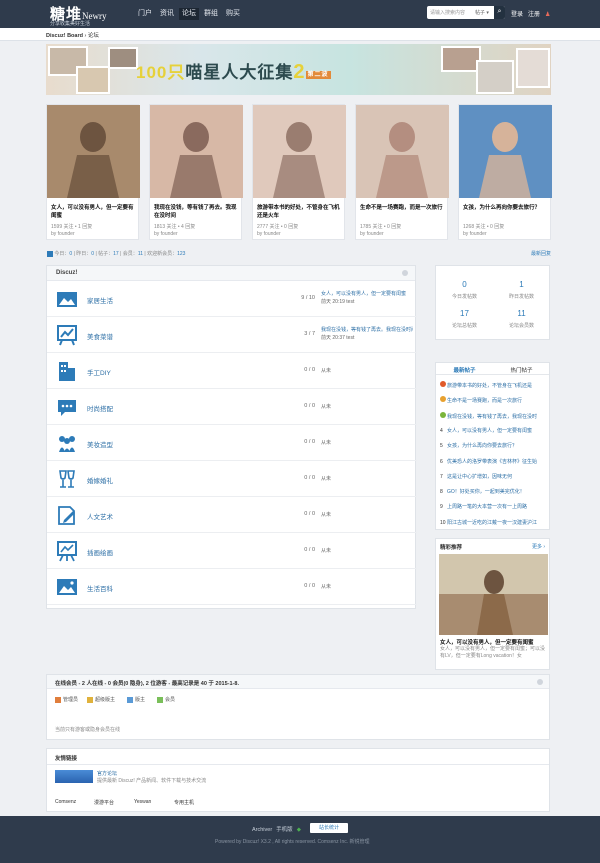 The height and width of the screenshot is (863, 600). Describe the element at coordinates (99, 372) in the screenshot. I see `forum-name: 手工DIY` at that location.